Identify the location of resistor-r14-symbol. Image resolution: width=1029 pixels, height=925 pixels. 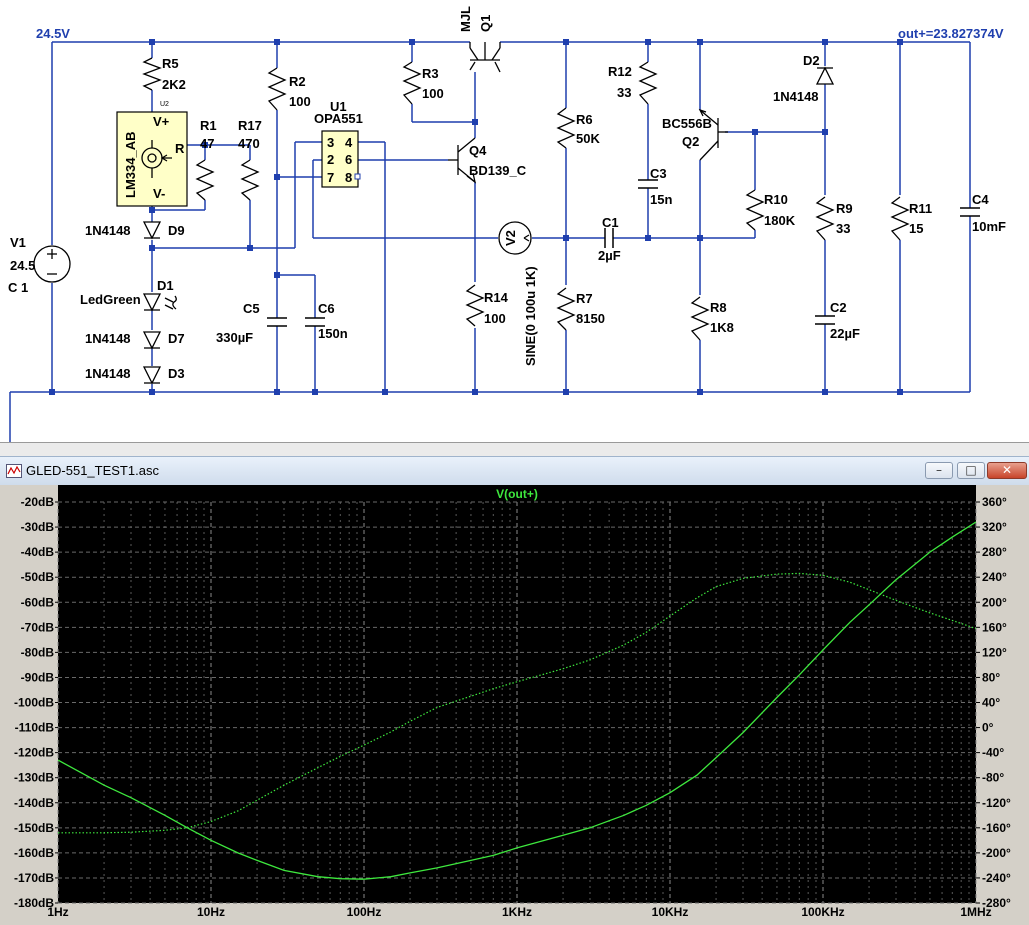
(475, 305).